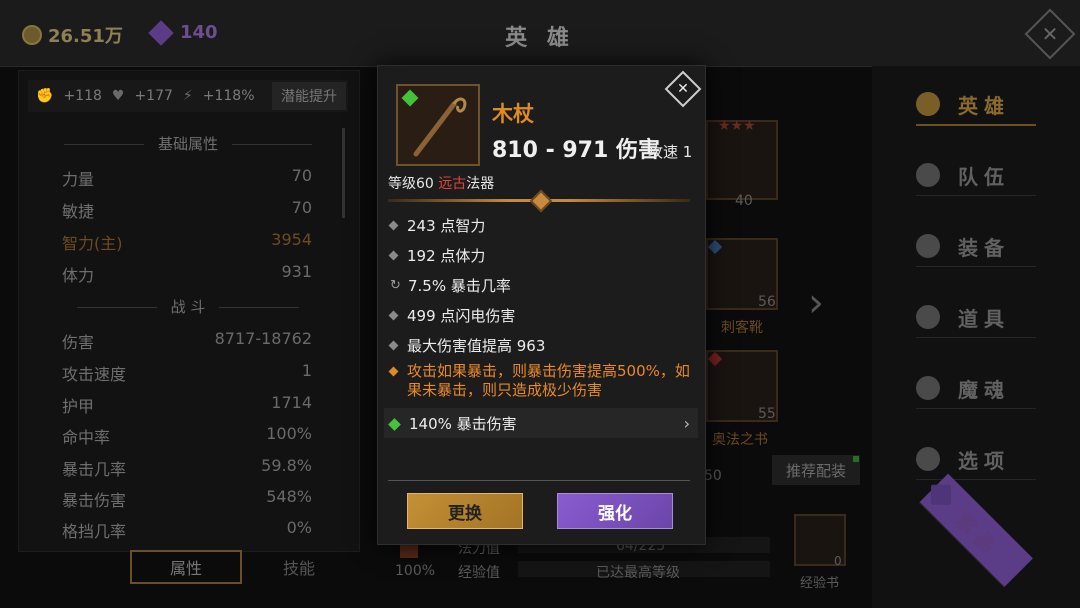 The image size is (1080, 608). What do you see at coordinates (820, 583) in the screenshot?
I see `exp-book-label: 经验书` at bounding box center [820, 583].